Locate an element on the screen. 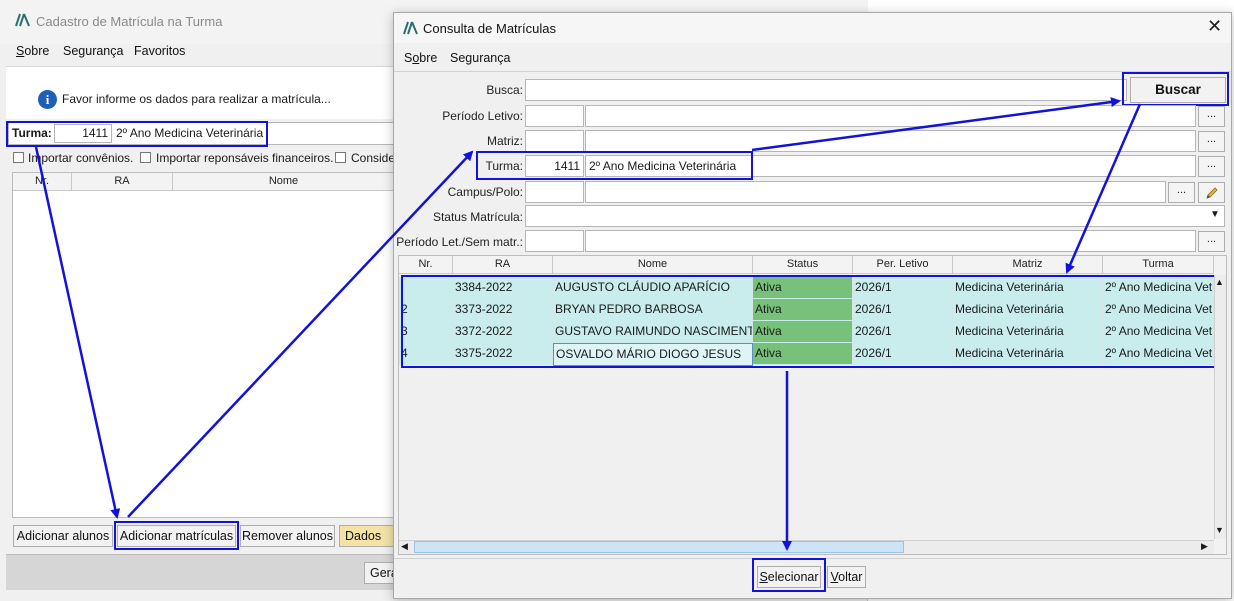 The image size is (1234, 601). arrow-turma-to-buscar is located at coordinates (936, 124).